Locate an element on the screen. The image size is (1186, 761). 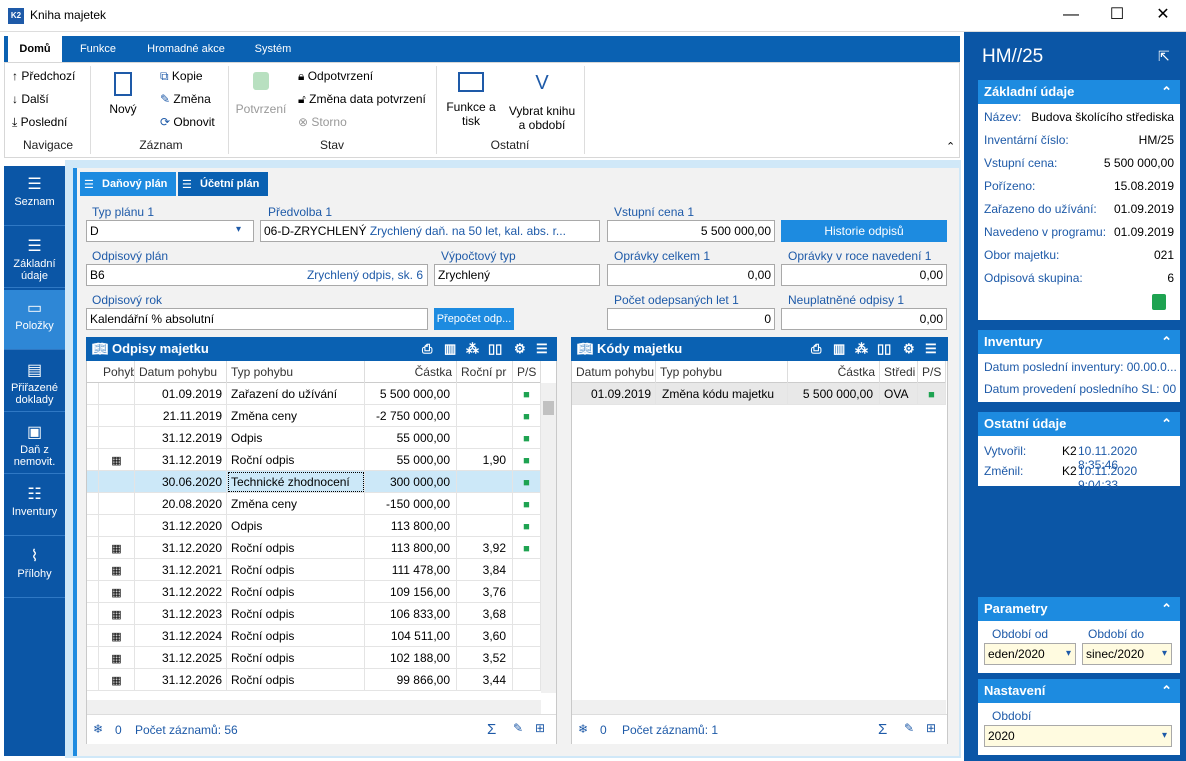
last-button: ⤓ Poslední is located at coordinates (39, 122).